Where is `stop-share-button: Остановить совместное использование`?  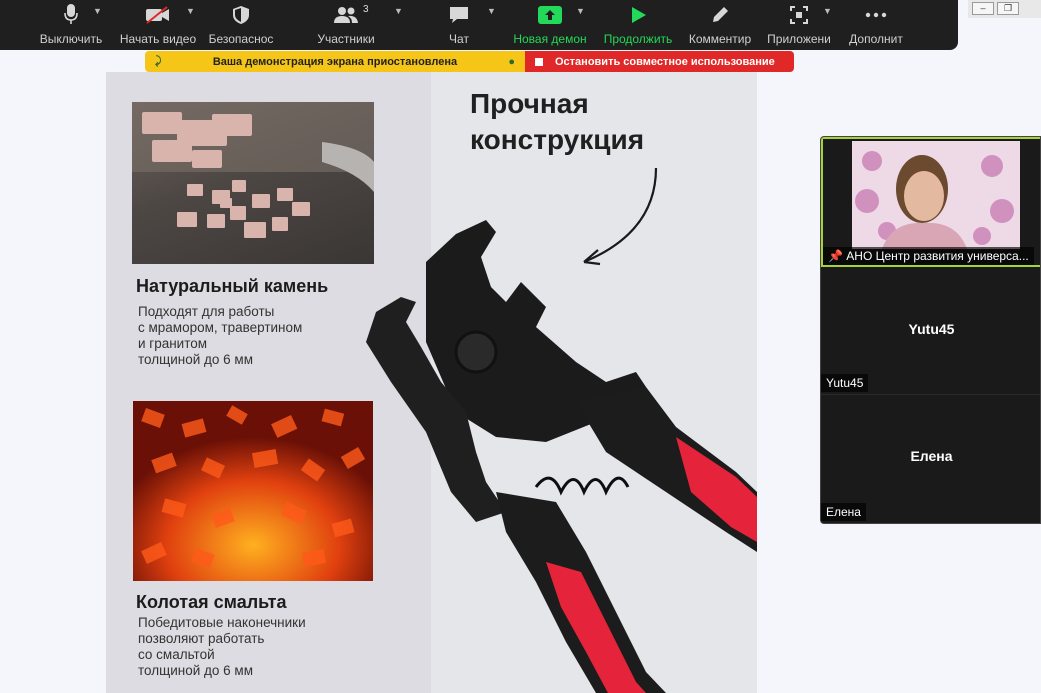 stop-share-button: Остановить совместное использование is located at coordinates (659, 61).